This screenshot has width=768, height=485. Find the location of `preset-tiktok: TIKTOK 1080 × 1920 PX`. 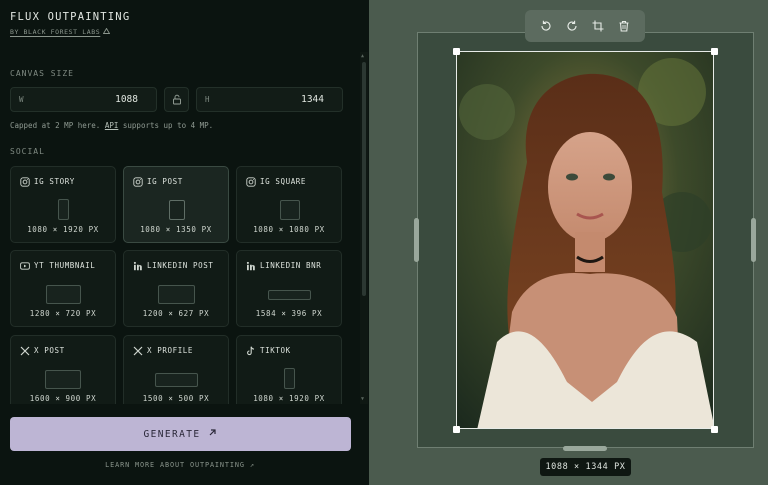

preset-tiktok: TIKTOK 1080 × 1920 PX is located at coordinates (289, 369).